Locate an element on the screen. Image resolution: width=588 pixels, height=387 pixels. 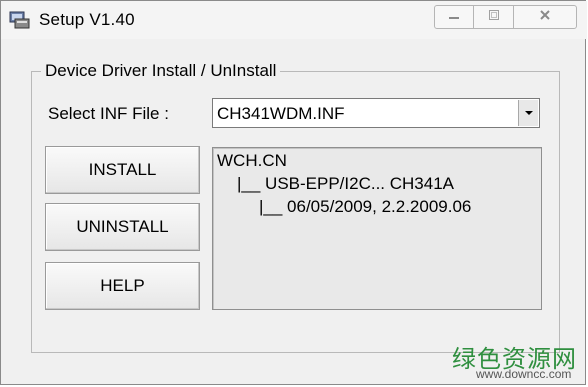
maximize-button is located at coordinates (493, 17).